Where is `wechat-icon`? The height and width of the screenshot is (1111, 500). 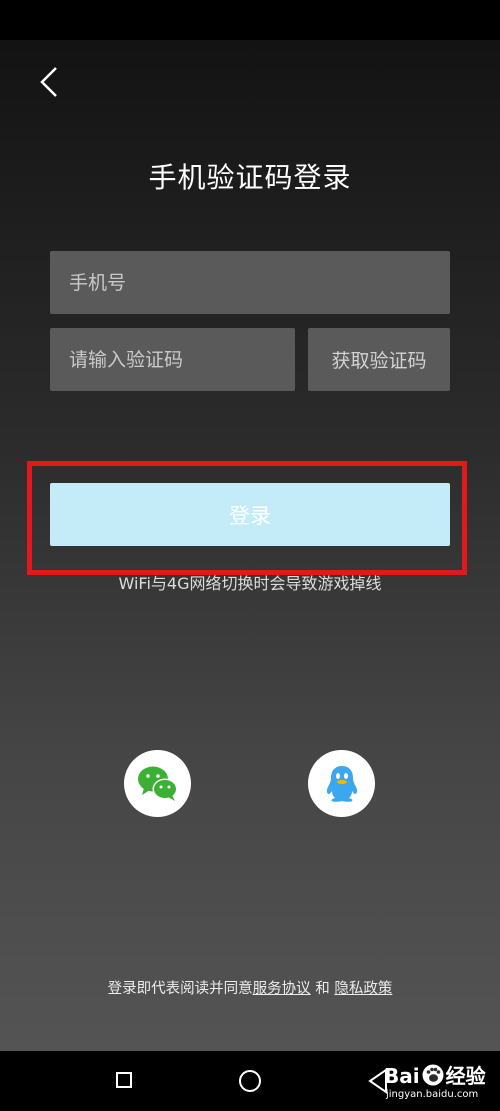
wechat-icon is located at coordinates (157, 783).